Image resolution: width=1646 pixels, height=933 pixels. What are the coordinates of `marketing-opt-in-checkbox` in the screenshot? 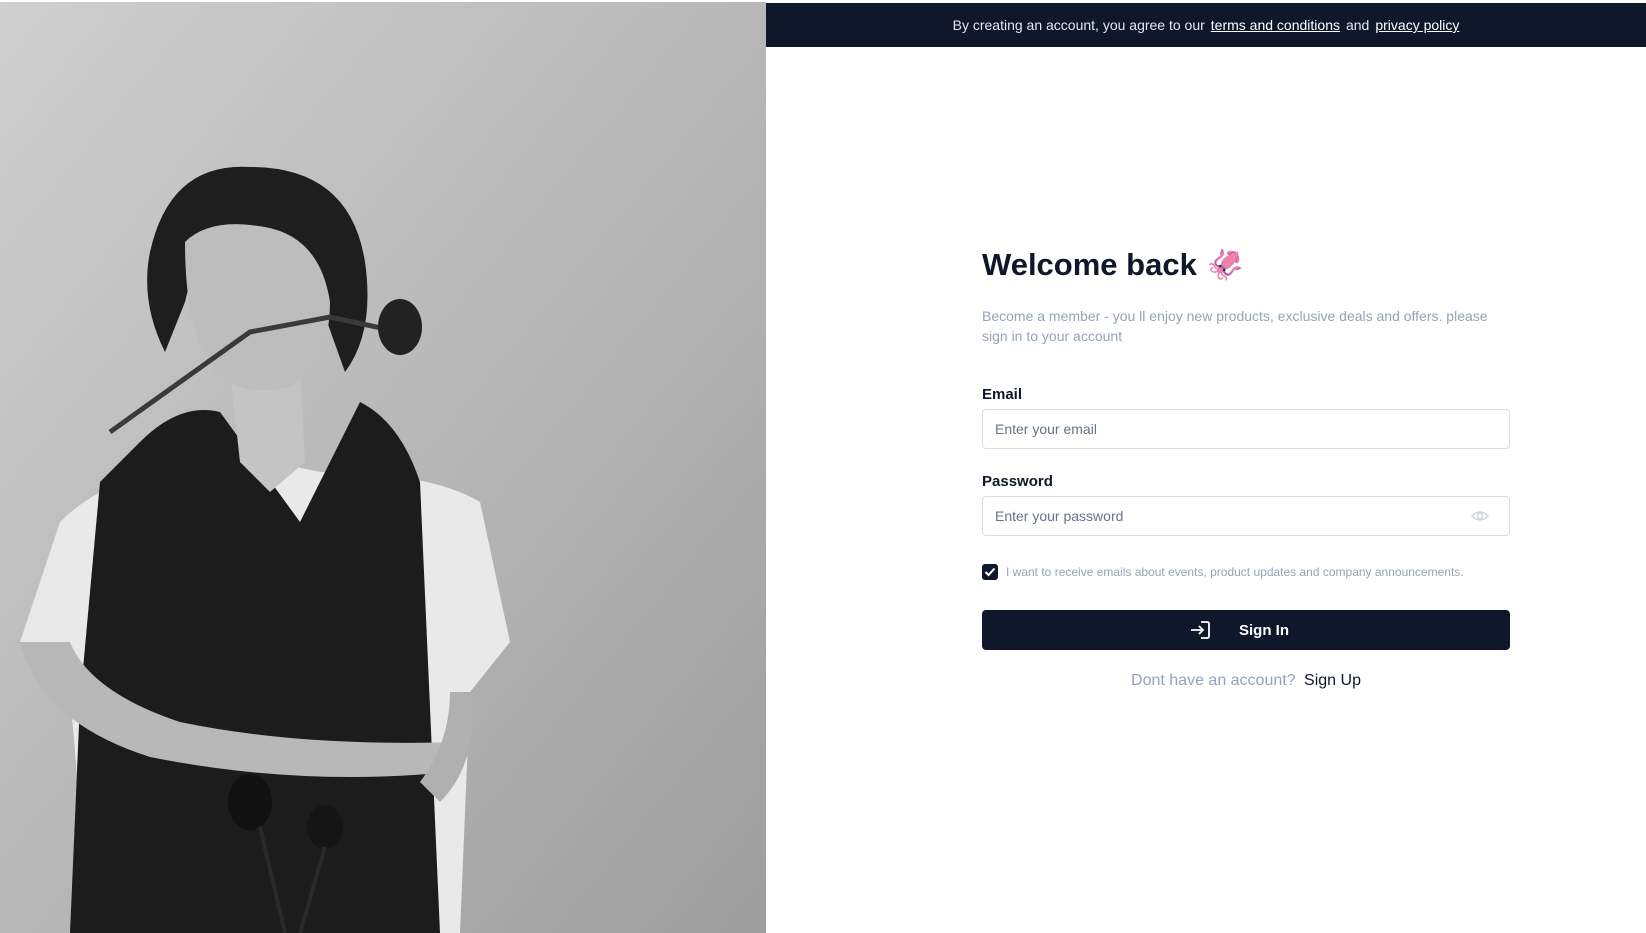 It's located at (990, 572).